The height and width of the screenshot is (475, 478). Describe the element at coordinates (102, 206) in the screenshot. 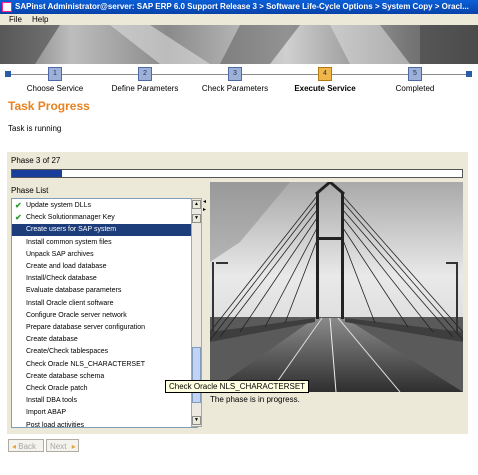

I see `phase-list-item: ✔ Update system DLLs` at that location.